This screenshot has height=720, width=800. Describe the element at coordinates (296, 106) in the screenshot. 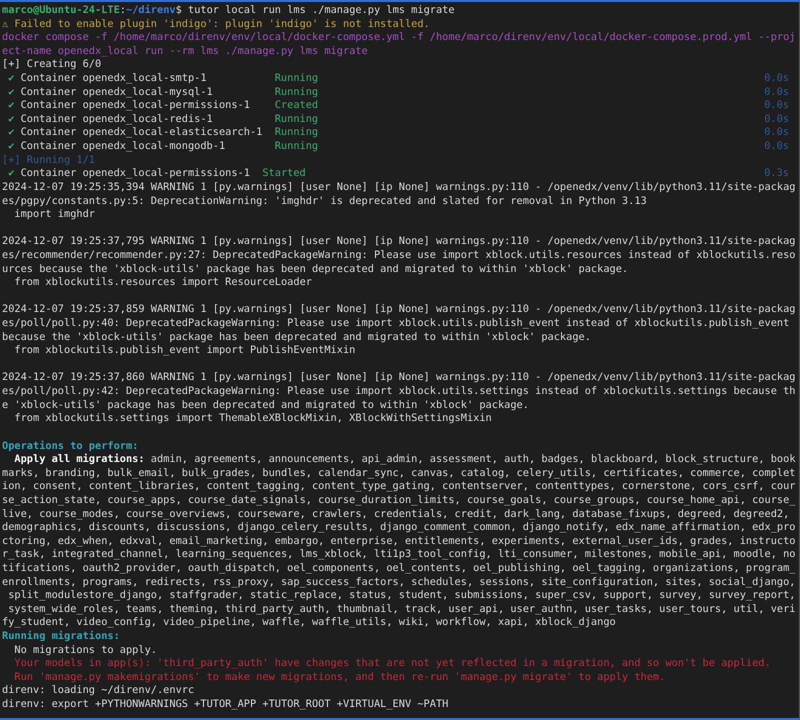

I see `container-status: Created` at that location.